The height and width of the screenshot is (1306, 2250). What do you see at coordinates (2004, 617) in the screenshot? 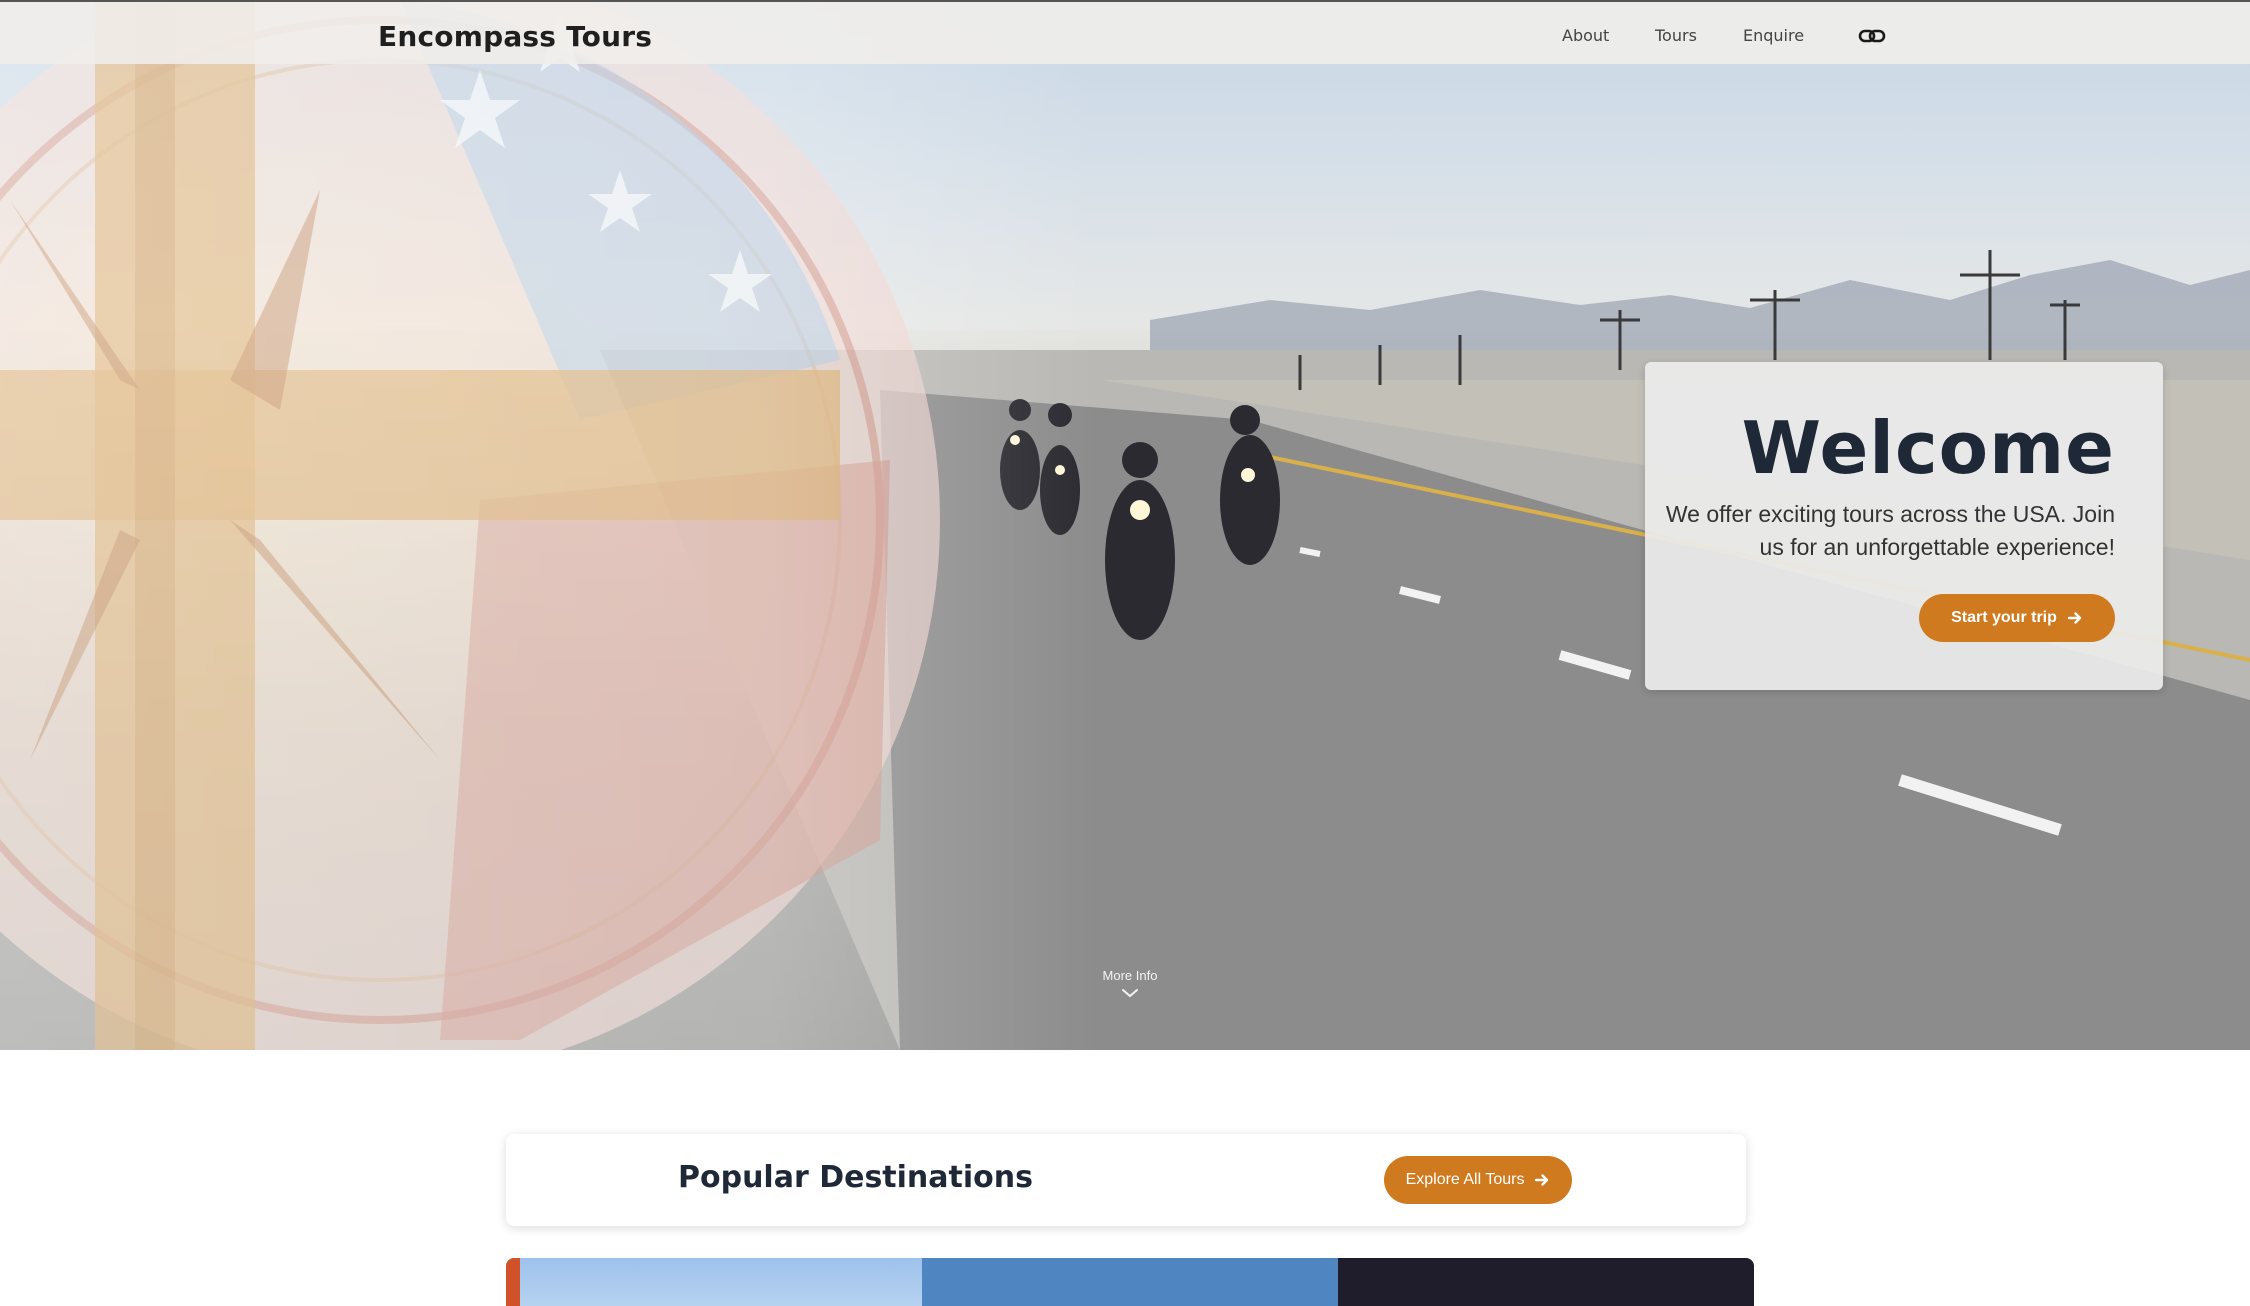
I see `start-trip-label: Start your trip` at bounding box center [2004, 617].